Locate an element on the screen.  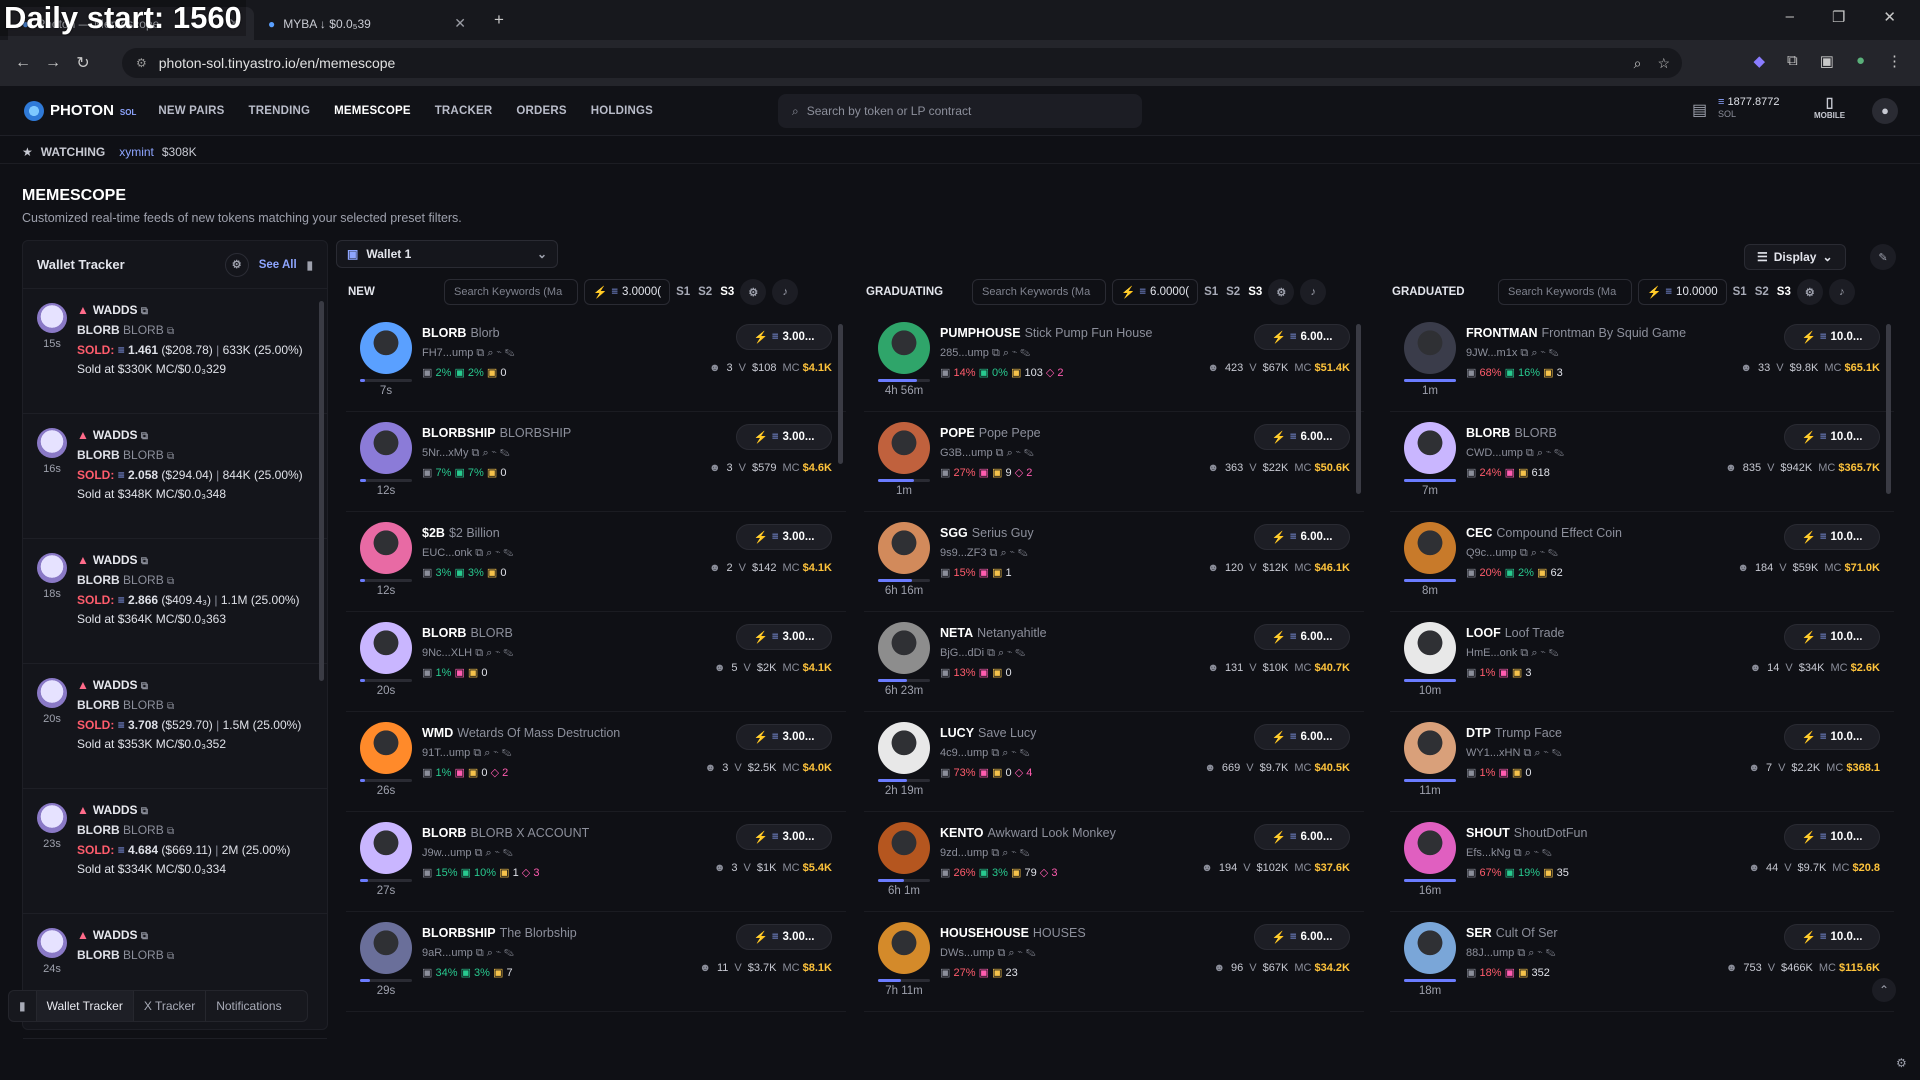
site-info-icon: ⚙ is located at coordinates (141, 63).